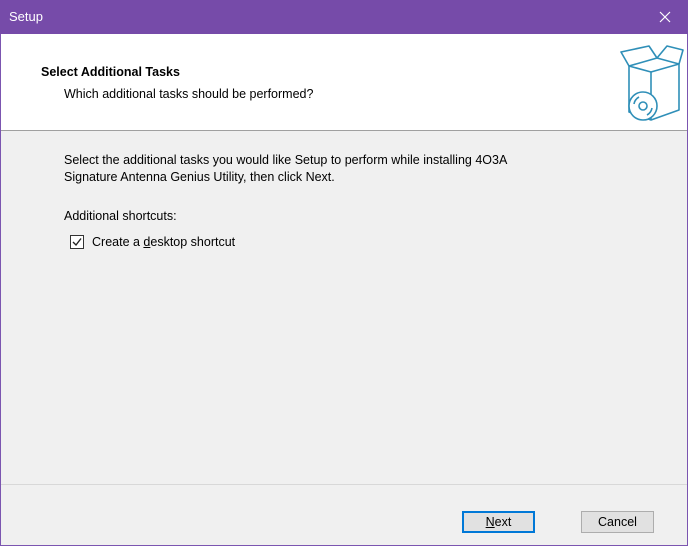  I want to click on page-title: Select Additional Tasks, so click(110, 72).